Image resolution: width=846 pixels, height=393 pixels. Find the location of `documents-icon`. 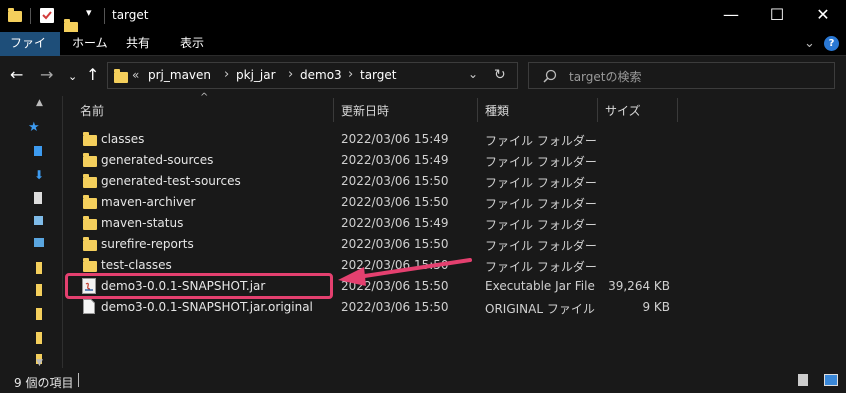

documents-icon is located at coordinates (38, 198).